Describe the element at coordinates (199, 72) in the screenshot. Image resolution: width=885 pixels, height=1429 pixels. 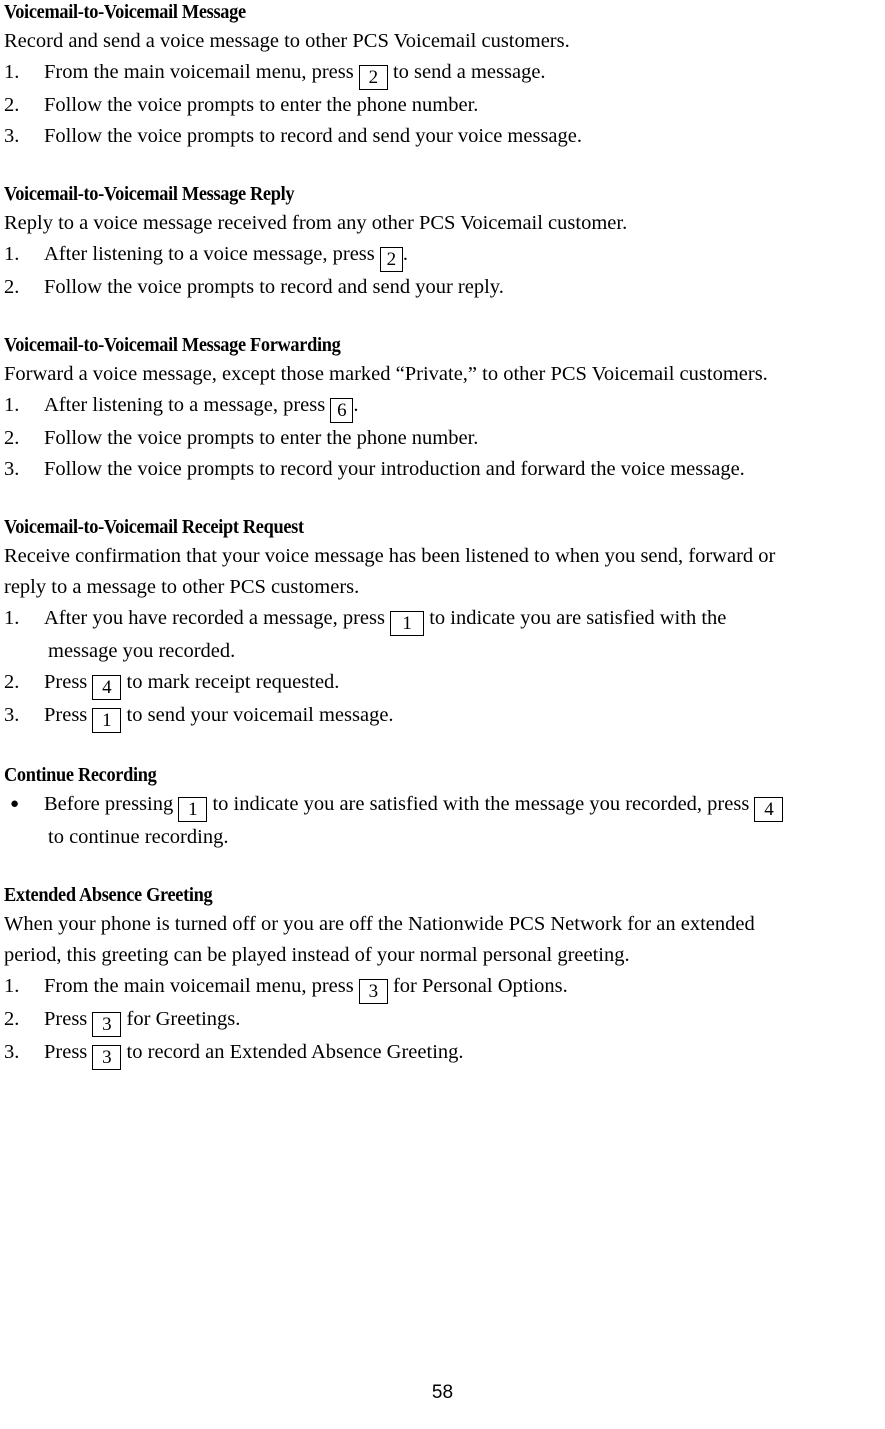
I see `list-item-text-before: From the main voicemail menu, press` at that location.